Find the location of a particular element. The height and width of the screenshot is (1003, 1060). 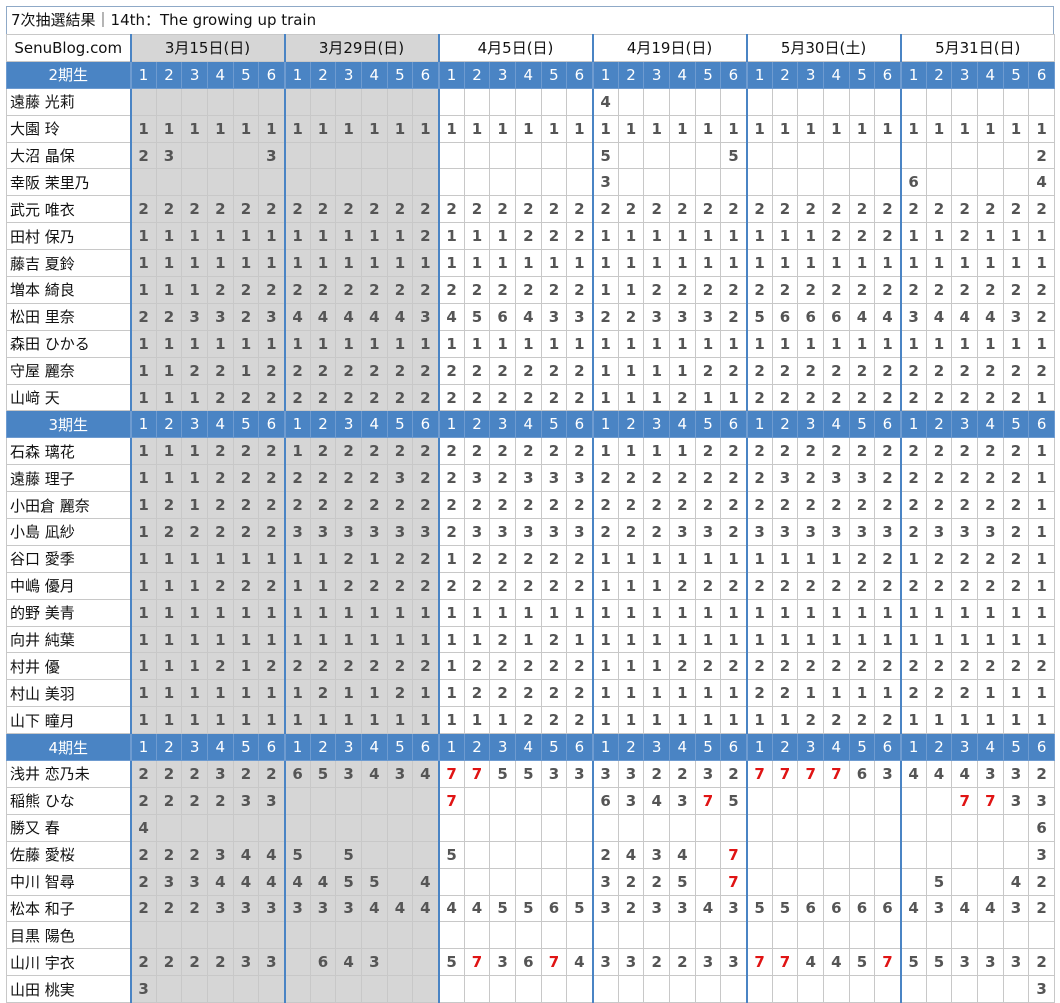

member-name: 松田 里奈 is located at coordinates (68, 316).